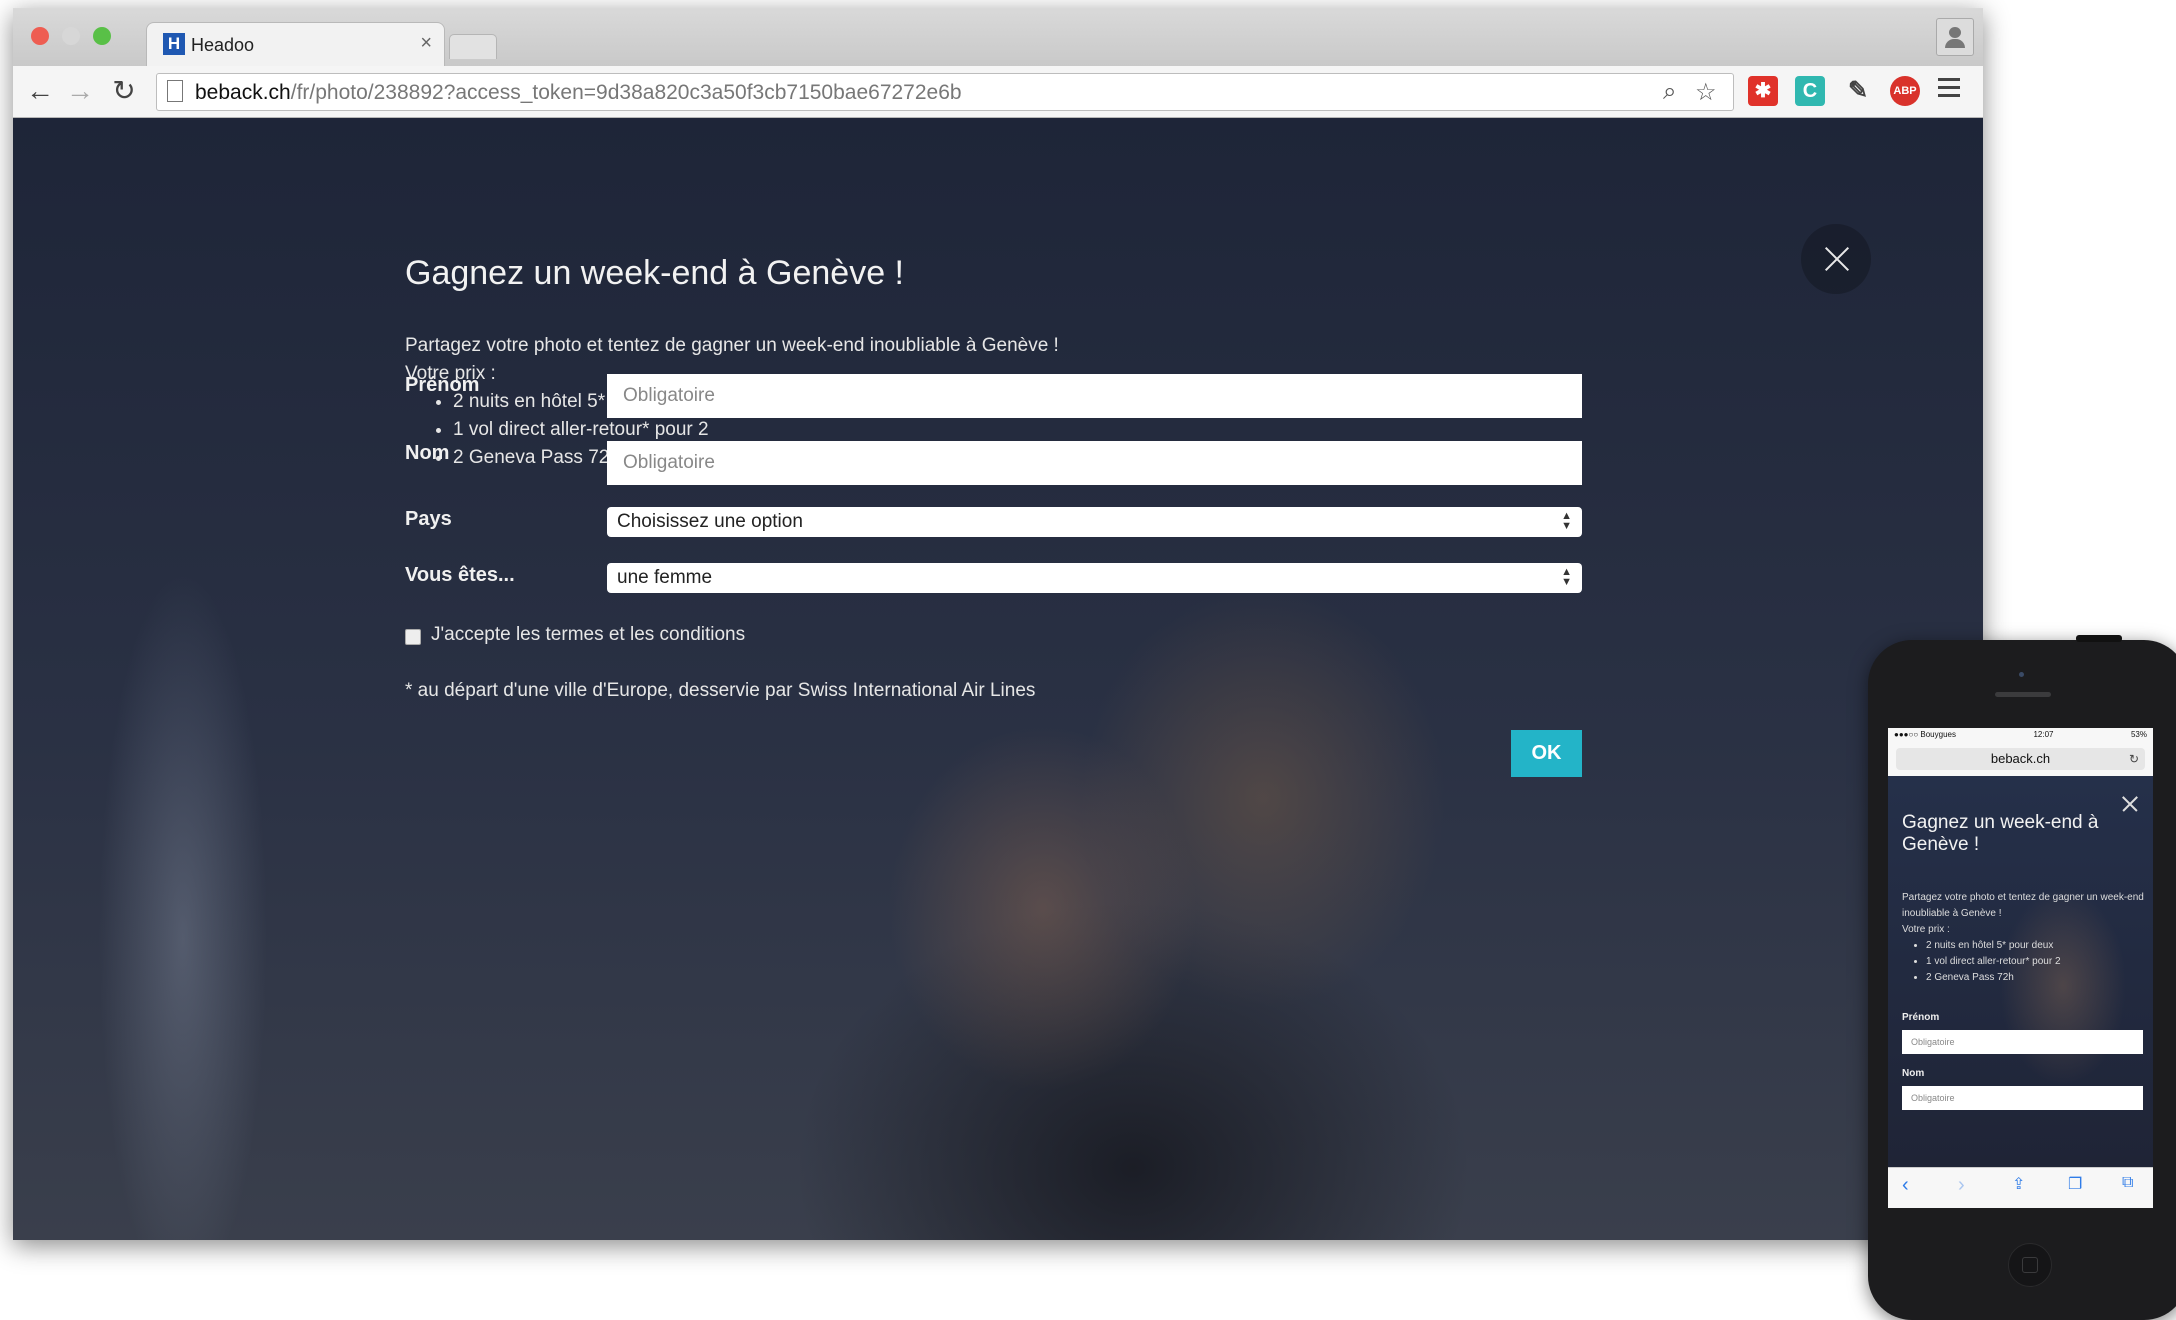  What do you see at coordinates (879, 430) in the screenshot?
I see `prize-item: 1 vol direct aller-retour* pour 2` at bounding box center [879, 430].